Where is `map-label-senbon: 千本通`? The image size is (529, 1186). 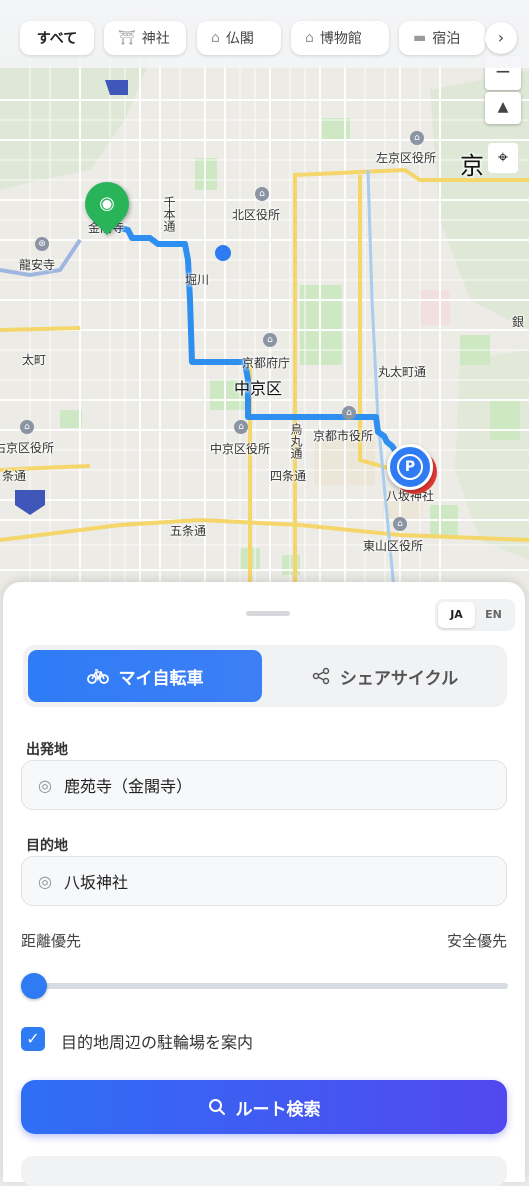 map-label-senbon: 千本通 is located at coordinates (169, 214).